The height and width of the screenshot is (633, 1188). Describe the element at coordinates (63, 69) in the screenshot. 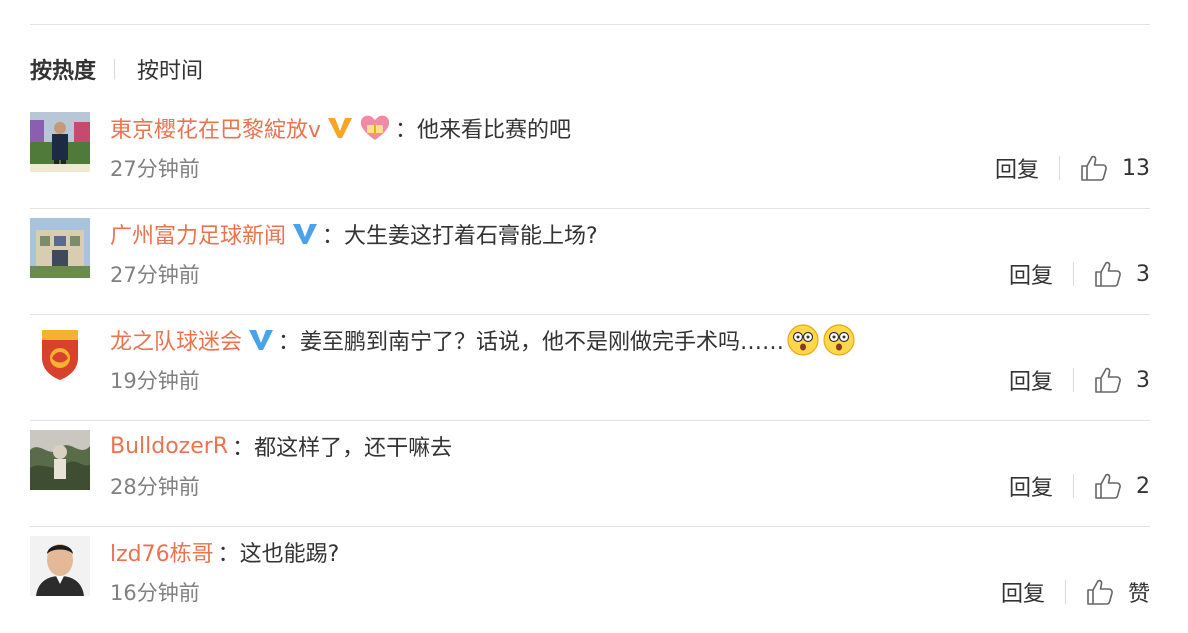

I see `sort-by-hot-tab: 按热度` at that location.